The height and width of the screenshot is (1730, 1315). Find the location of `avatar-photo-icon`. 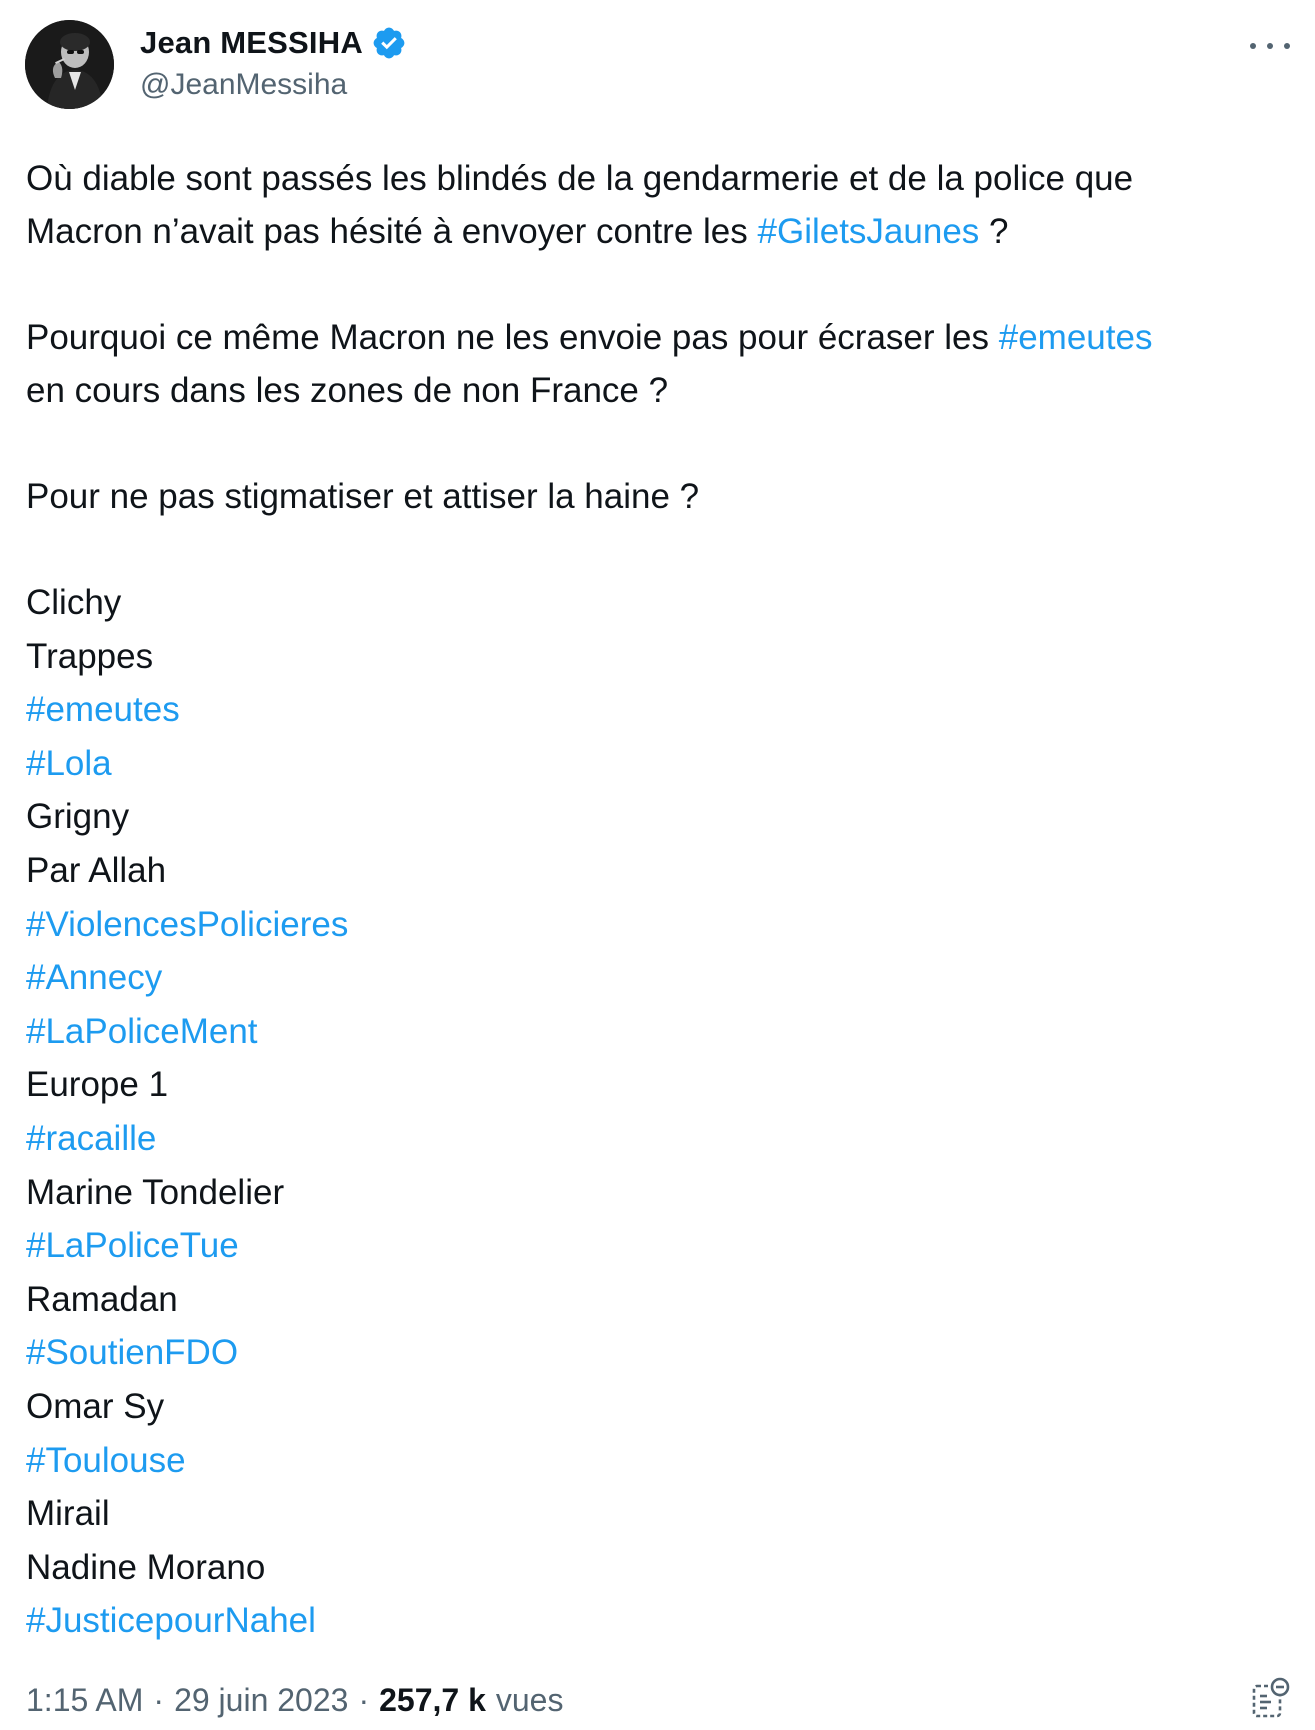

avatar-photo-icon is located at coordinates (69, 64).